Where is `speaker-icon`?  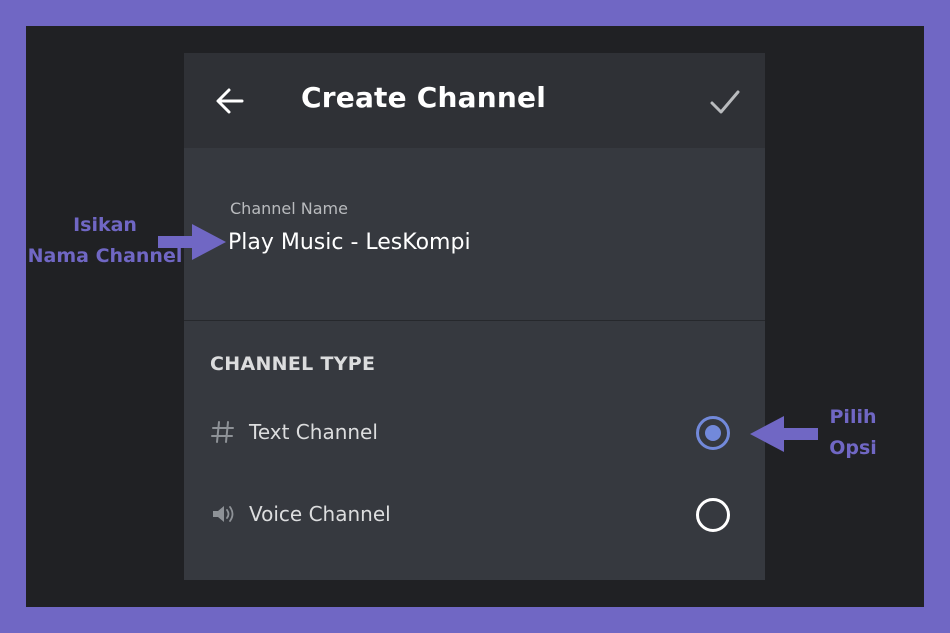
speaker-icon is located at coordinates (223, 514).